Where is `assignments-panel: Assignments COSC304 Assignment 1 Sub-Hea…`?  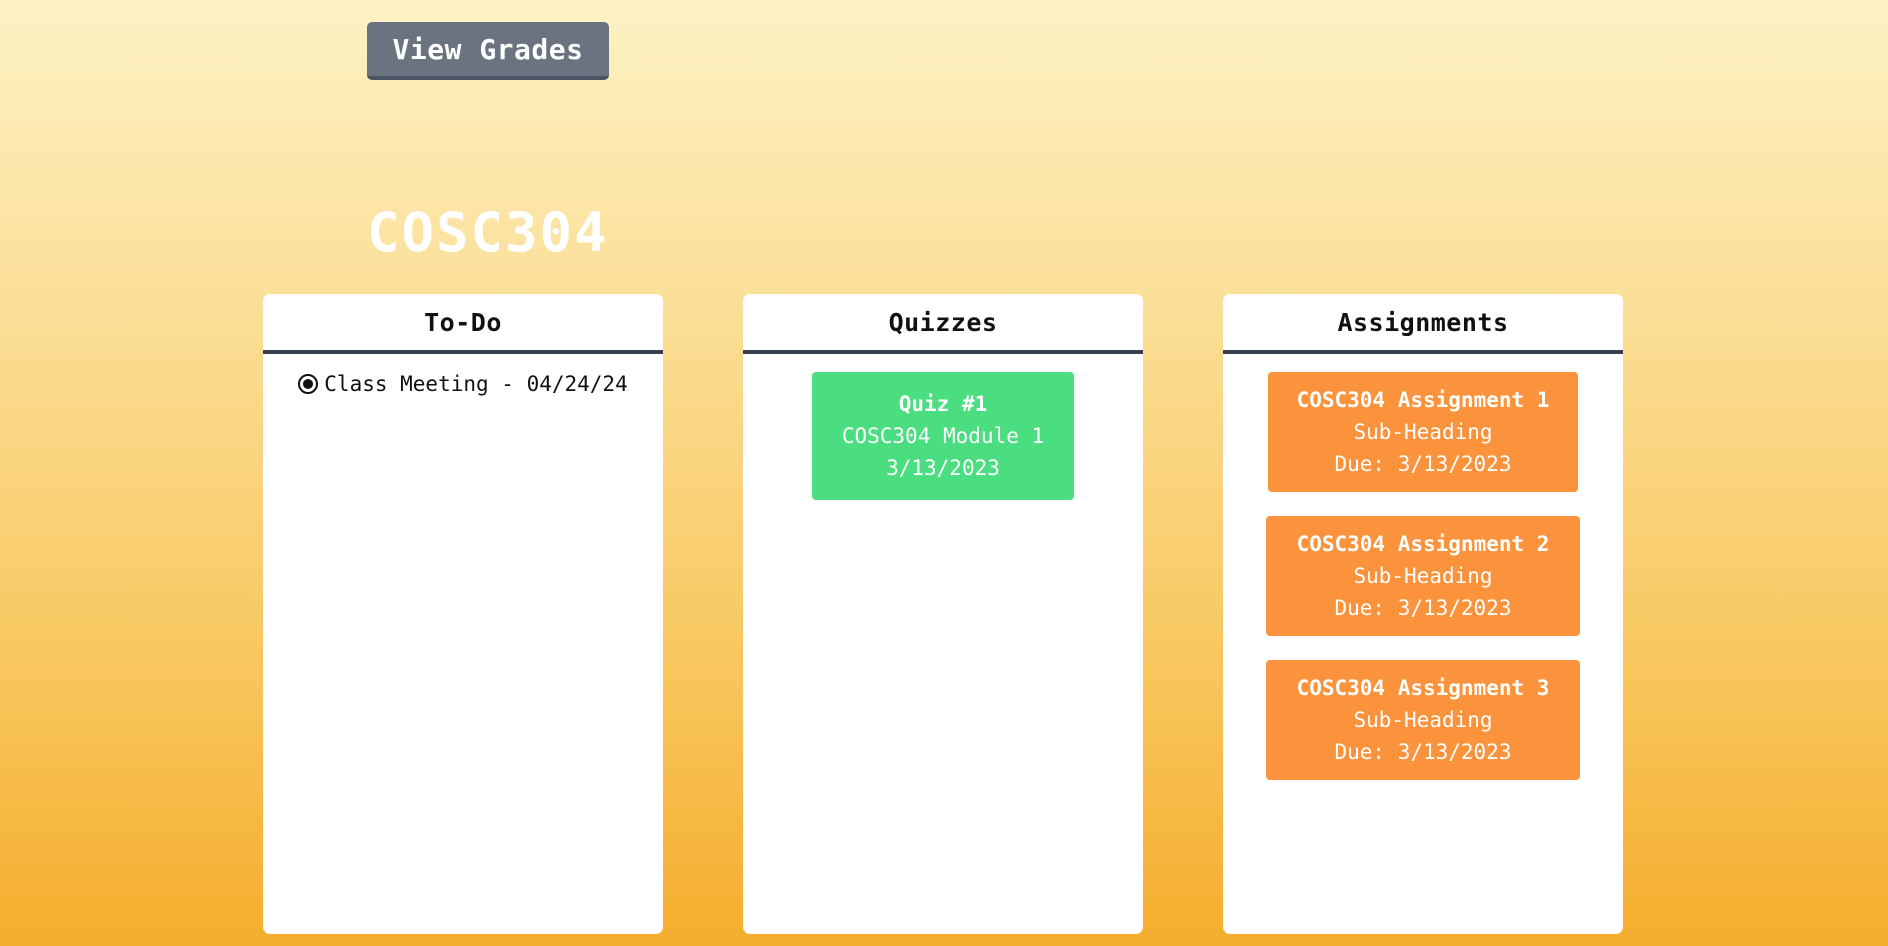
assignments-panel: Assignments COSC304 Assignment 1 Sub-Hea… is located at coordinates (1423, 614).